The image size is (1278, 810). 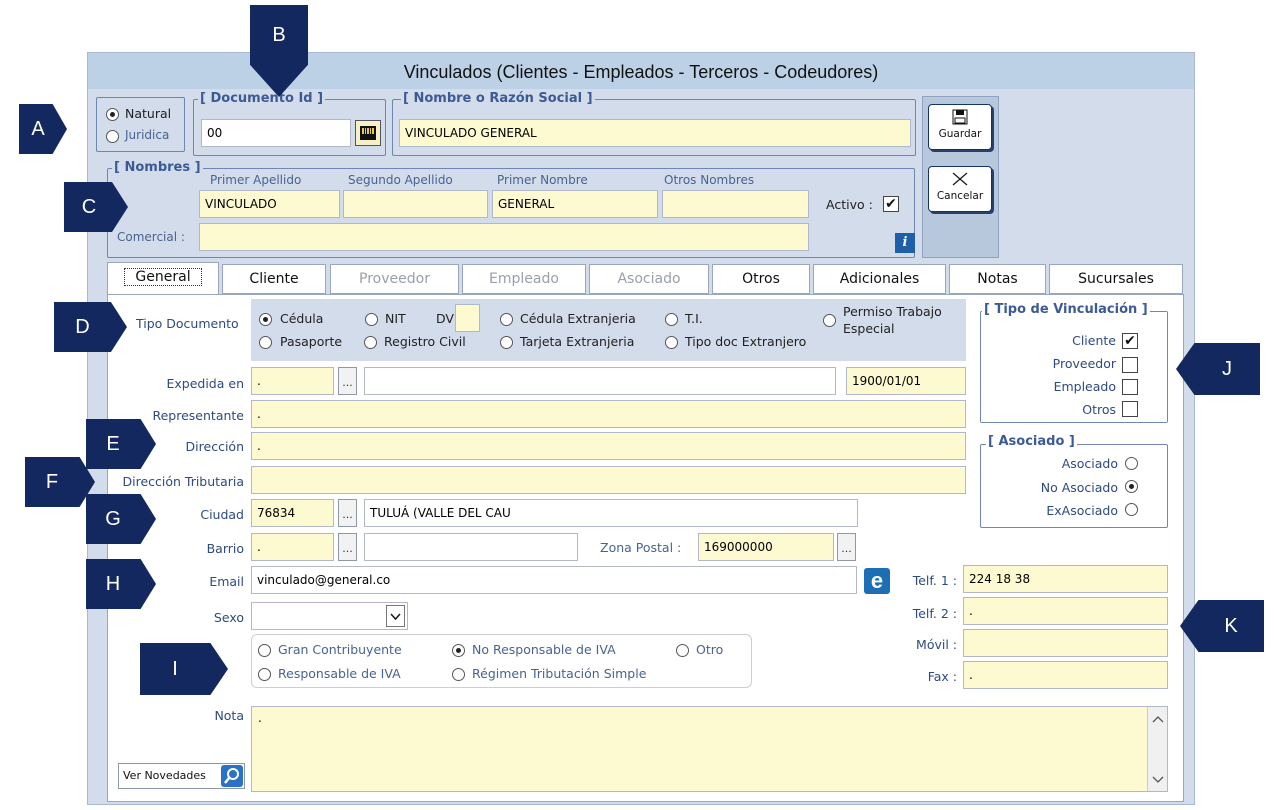 I want to click on vinc-cliente-checkbox: ✔, so click(x=1130, y=341).